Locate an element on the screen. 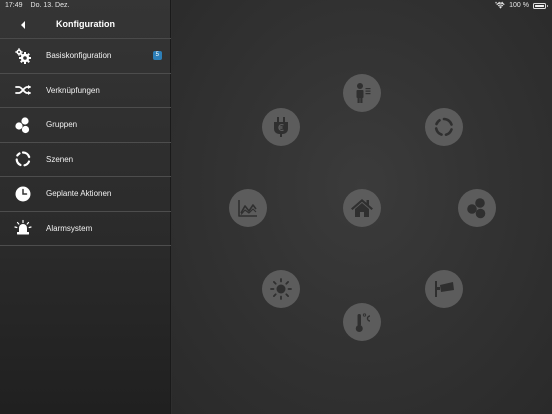 This screenshot has width=552, height=414. status-time: 17:49 is located at coordinates (14, 5).